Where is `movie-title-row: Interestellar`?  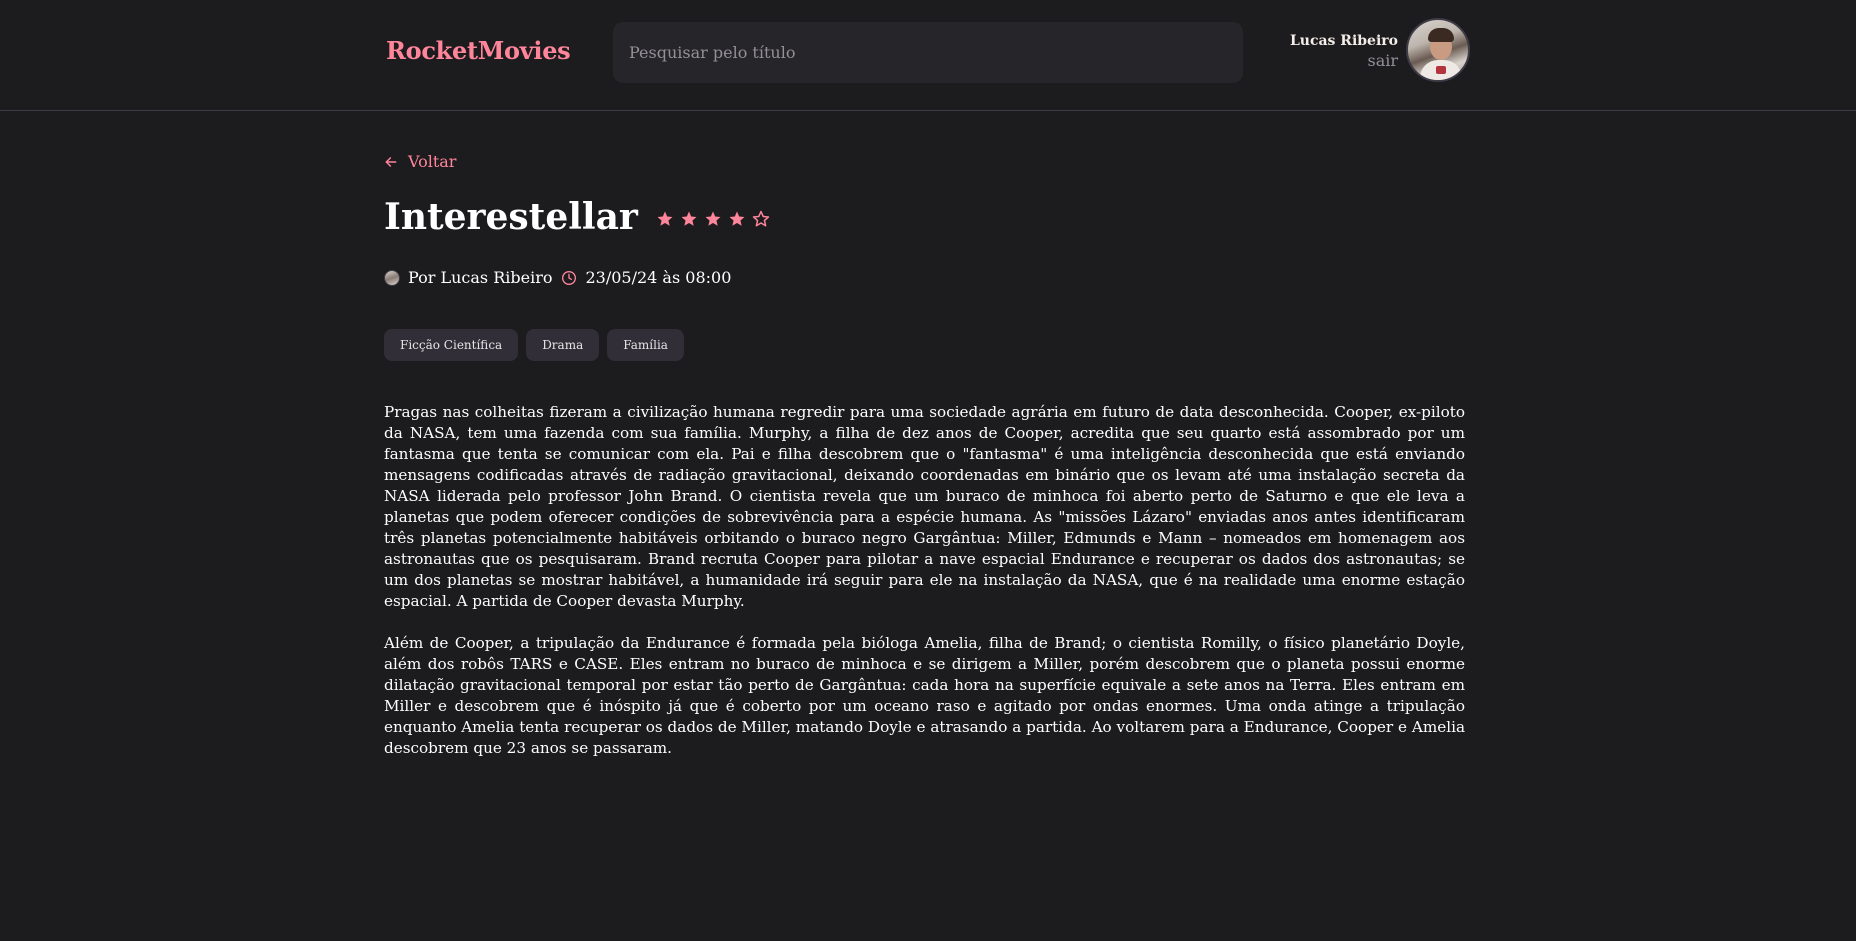 movie-title-row: Interestellar is located at coordinates (577, 217).